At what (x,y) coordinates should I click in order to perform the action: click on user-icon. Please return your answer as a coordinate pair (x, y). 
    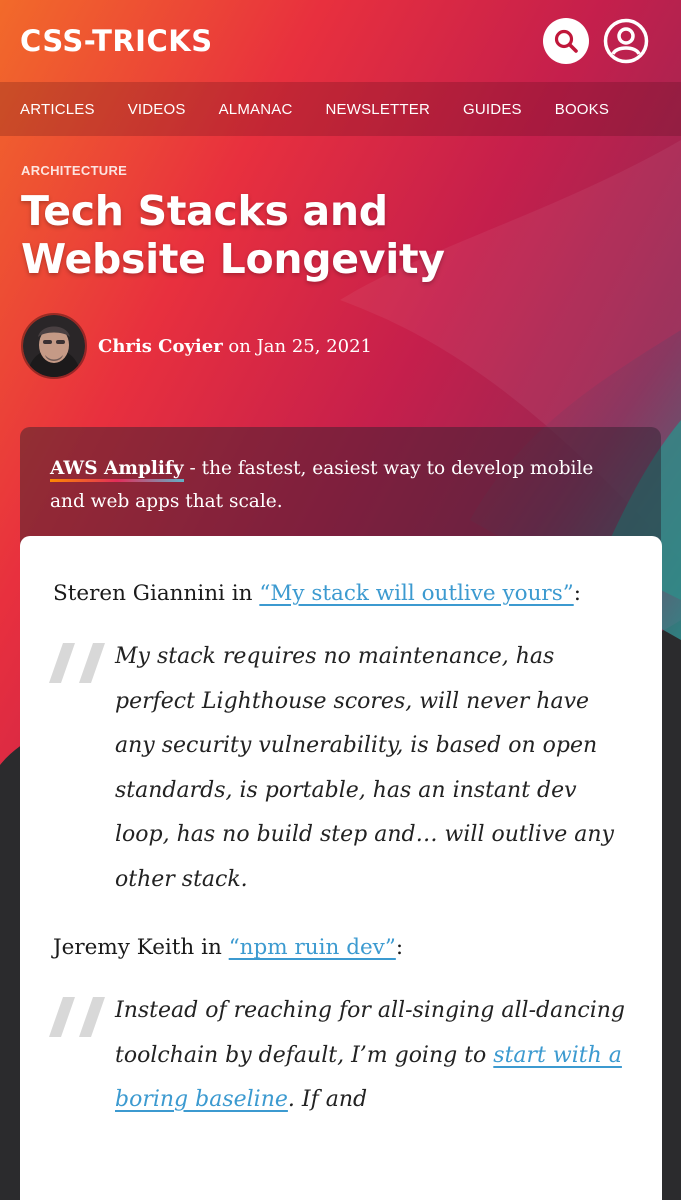
    Looking at the image, I should click on (626, 41).